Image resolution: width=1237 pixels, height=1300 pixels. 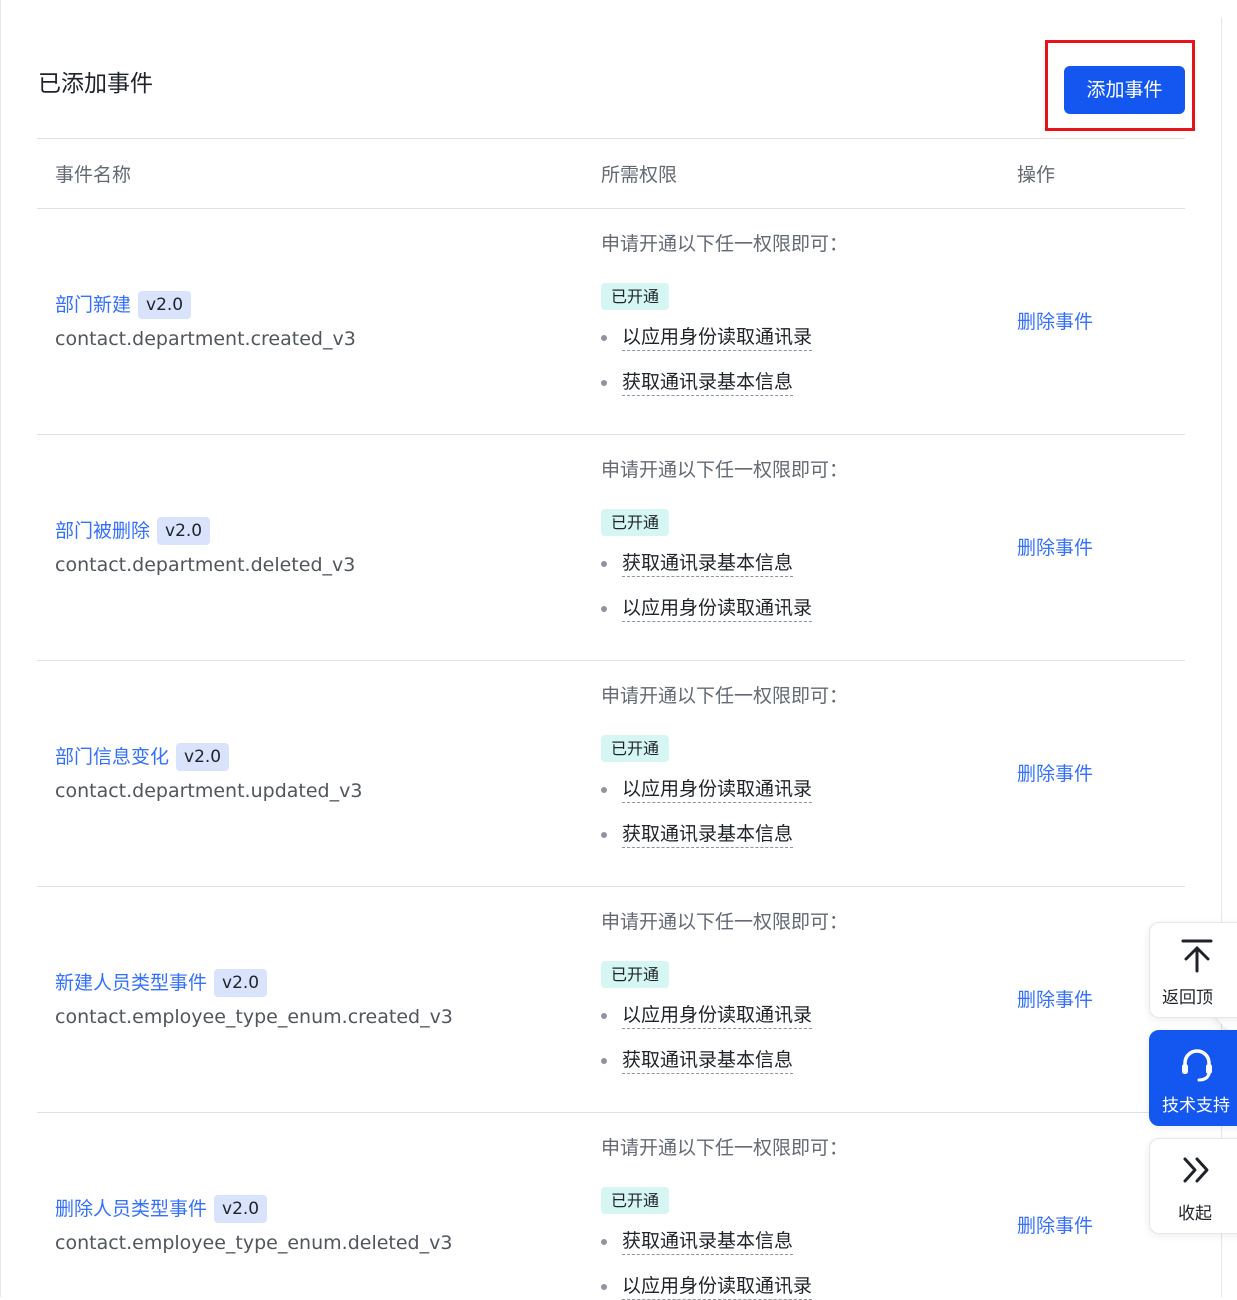 What do you see at coordinates (131, 983) in the screenshot?
I see `event-name-link: 新建人员类型事件` at bounding box center [131, 983].